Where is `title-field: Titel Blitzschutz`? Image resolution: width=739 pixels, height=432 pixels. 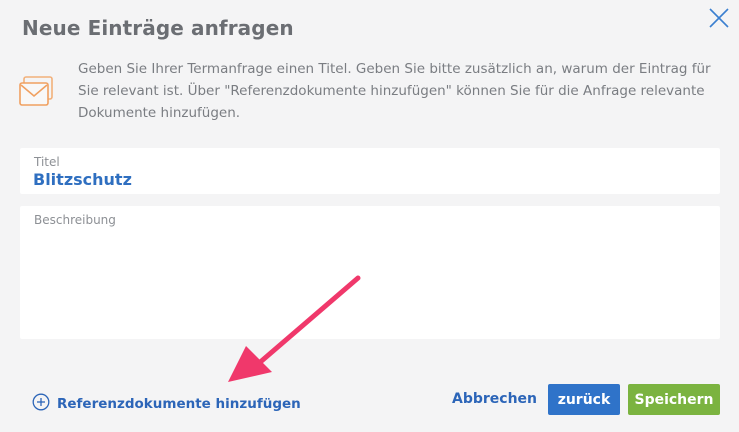 title-field: Titel Blitzschutz is located at coordinates (370, 171).